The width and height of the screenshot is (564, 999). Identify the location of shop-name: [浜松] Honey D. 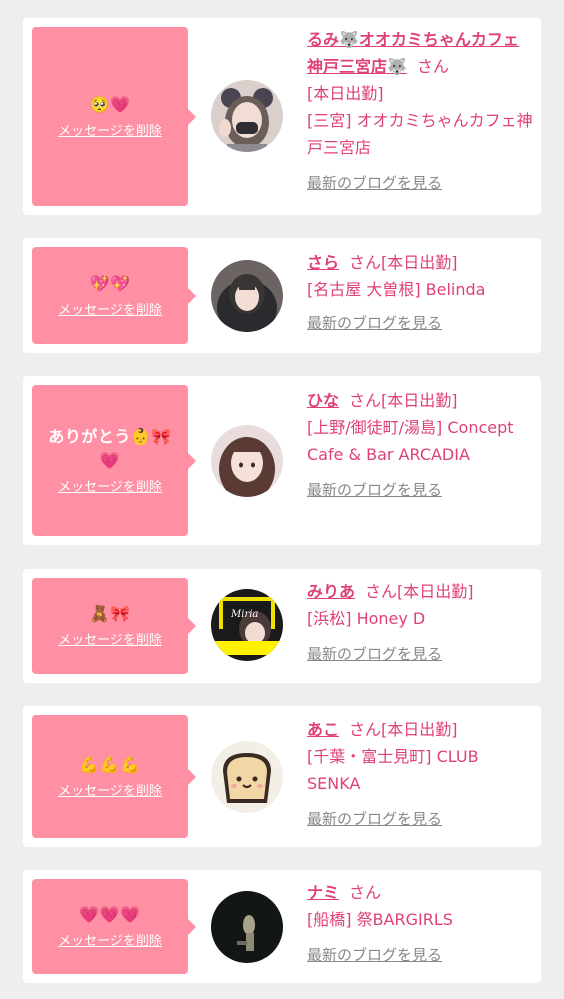
(366, 618).